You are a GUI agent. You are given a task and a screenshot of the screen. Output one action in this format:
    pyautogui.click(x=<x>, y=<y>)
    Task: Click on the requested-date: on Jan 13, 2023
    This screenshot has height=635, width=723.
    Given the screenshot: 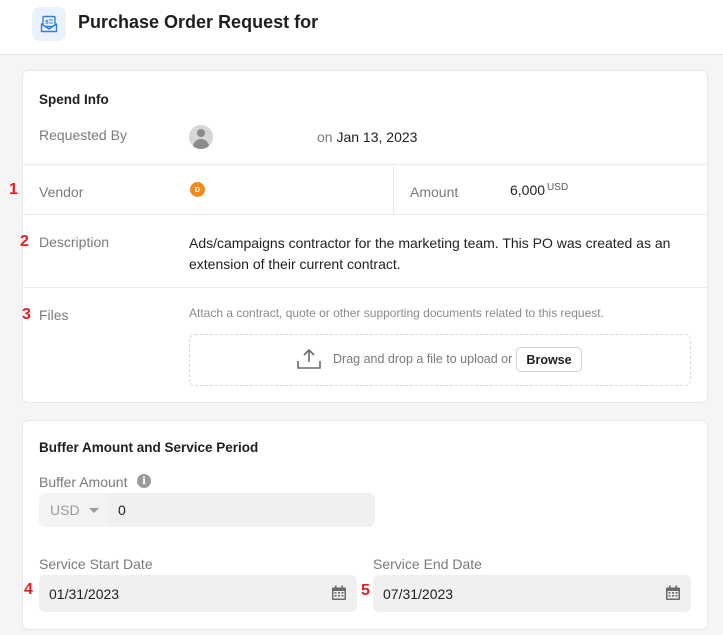 What is the action you would take?
    pyautogui.click(x=367, y=137)
    